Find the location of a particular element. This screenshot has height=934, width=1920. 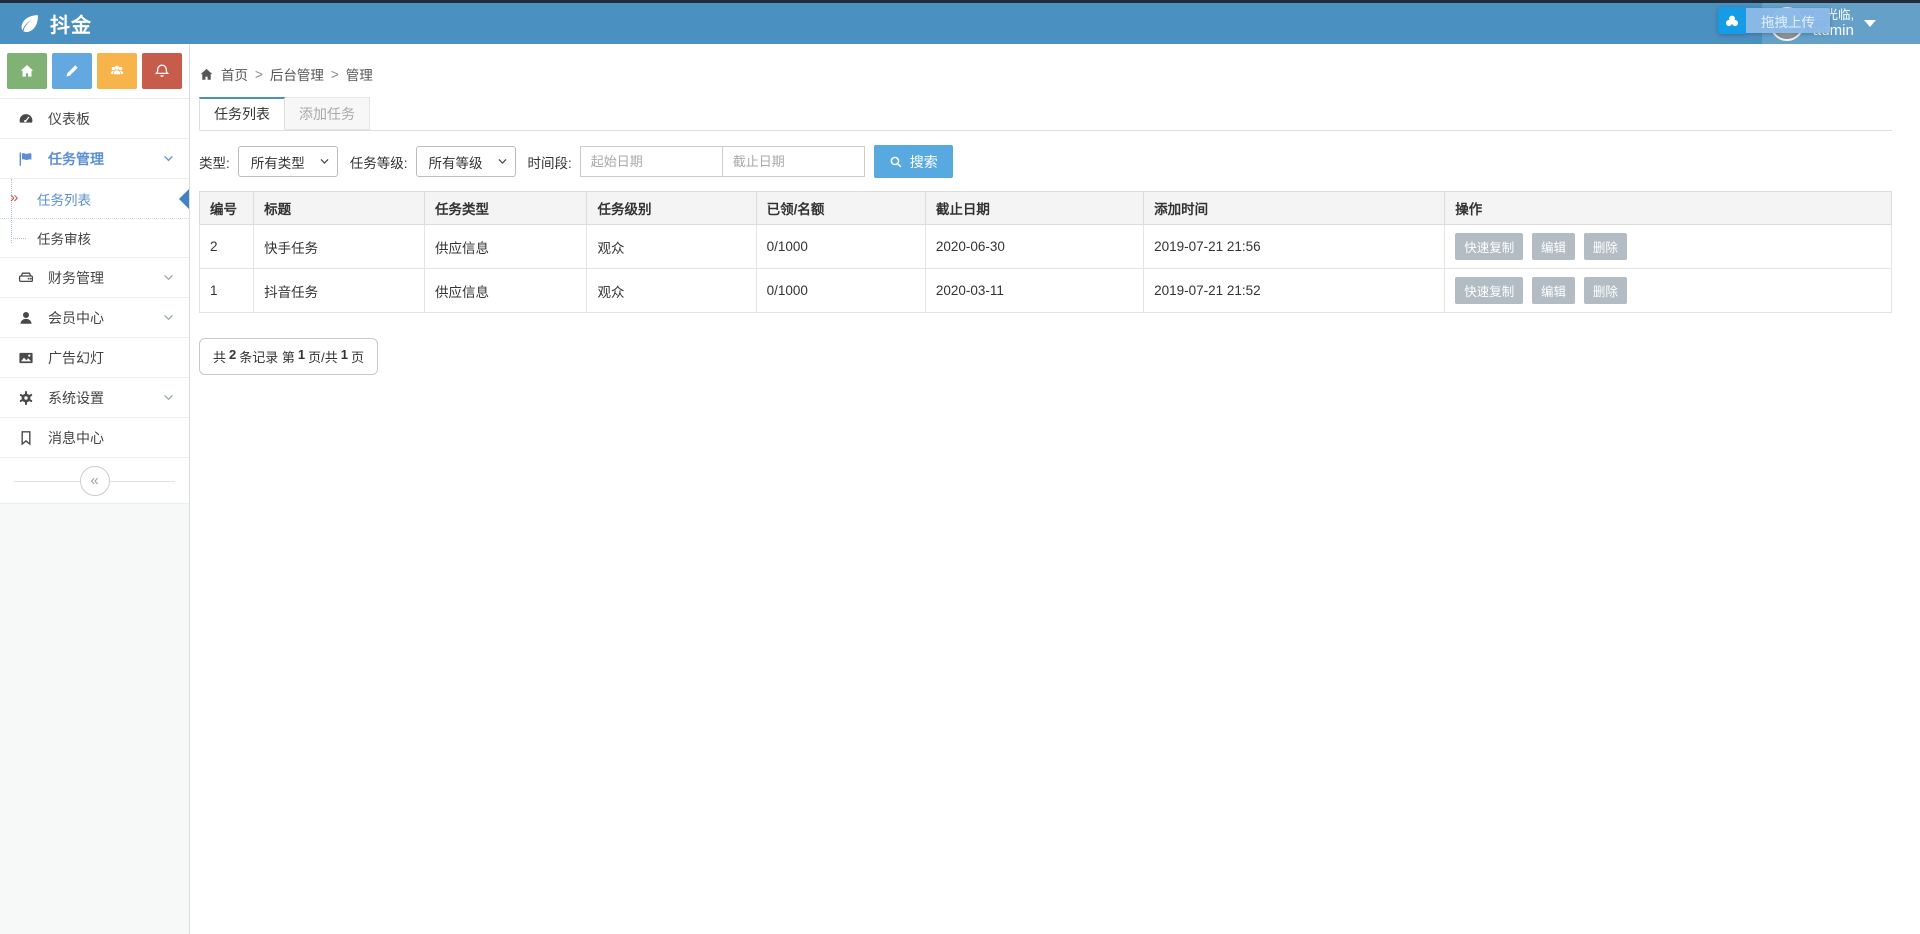

drag-upload-label: 拖拽上传 is located at coordinates (1788, 20).